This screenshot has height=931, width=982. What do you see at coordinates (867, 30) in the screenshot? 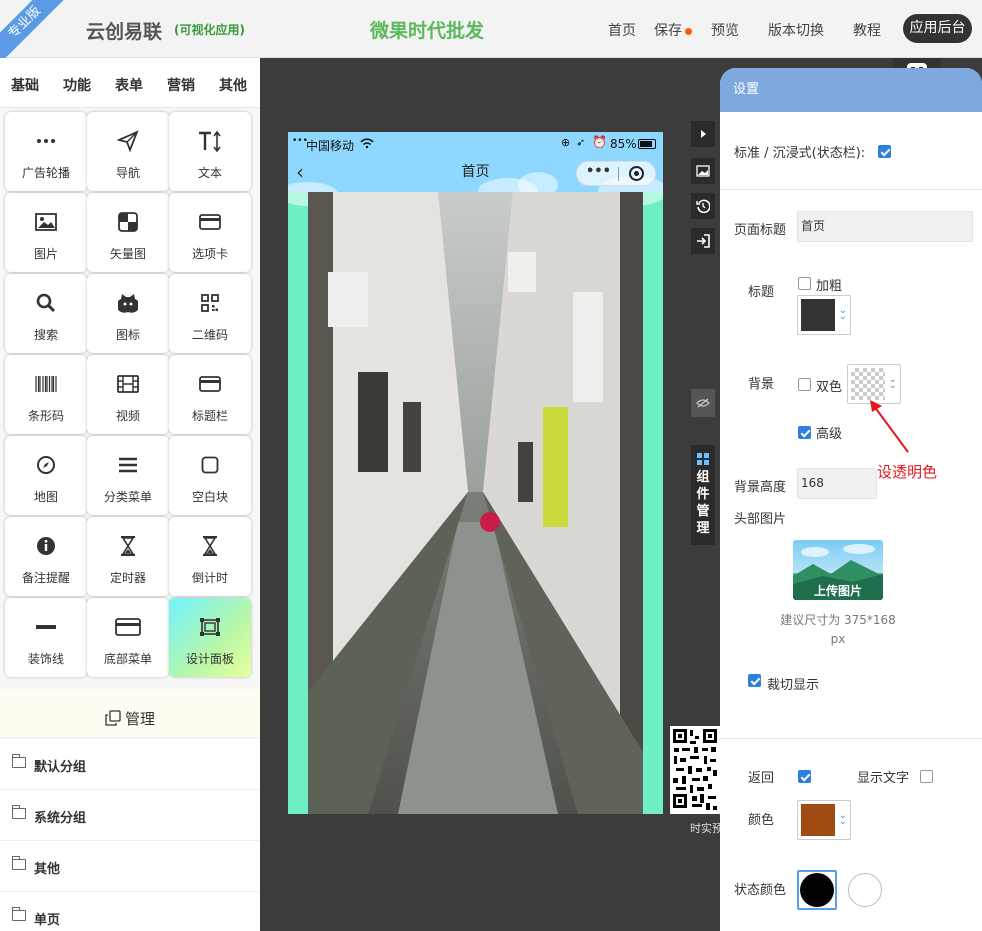
I see `nav-tutorial: 教程` at bounding box center [867, 30].